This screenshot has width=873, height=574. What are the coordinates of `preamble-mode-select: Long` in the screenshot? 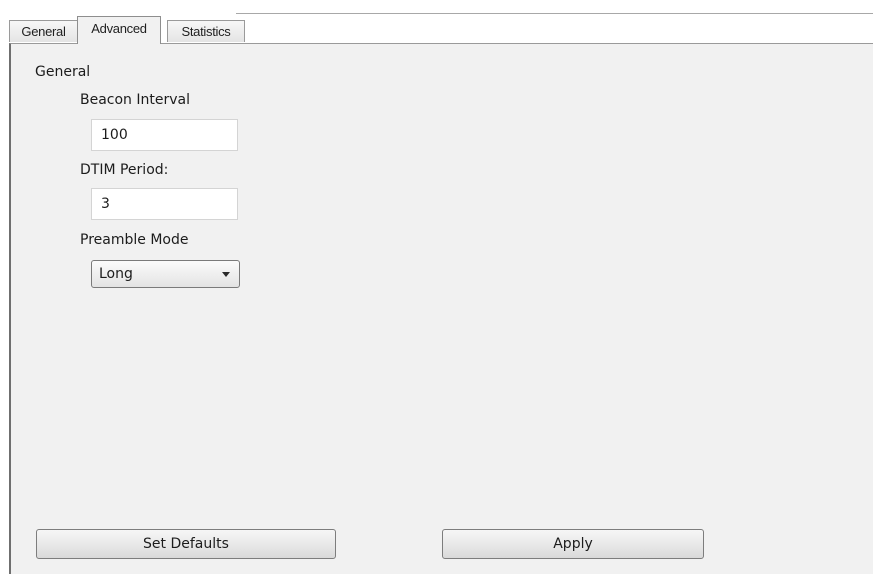 It's located at (165, 274).